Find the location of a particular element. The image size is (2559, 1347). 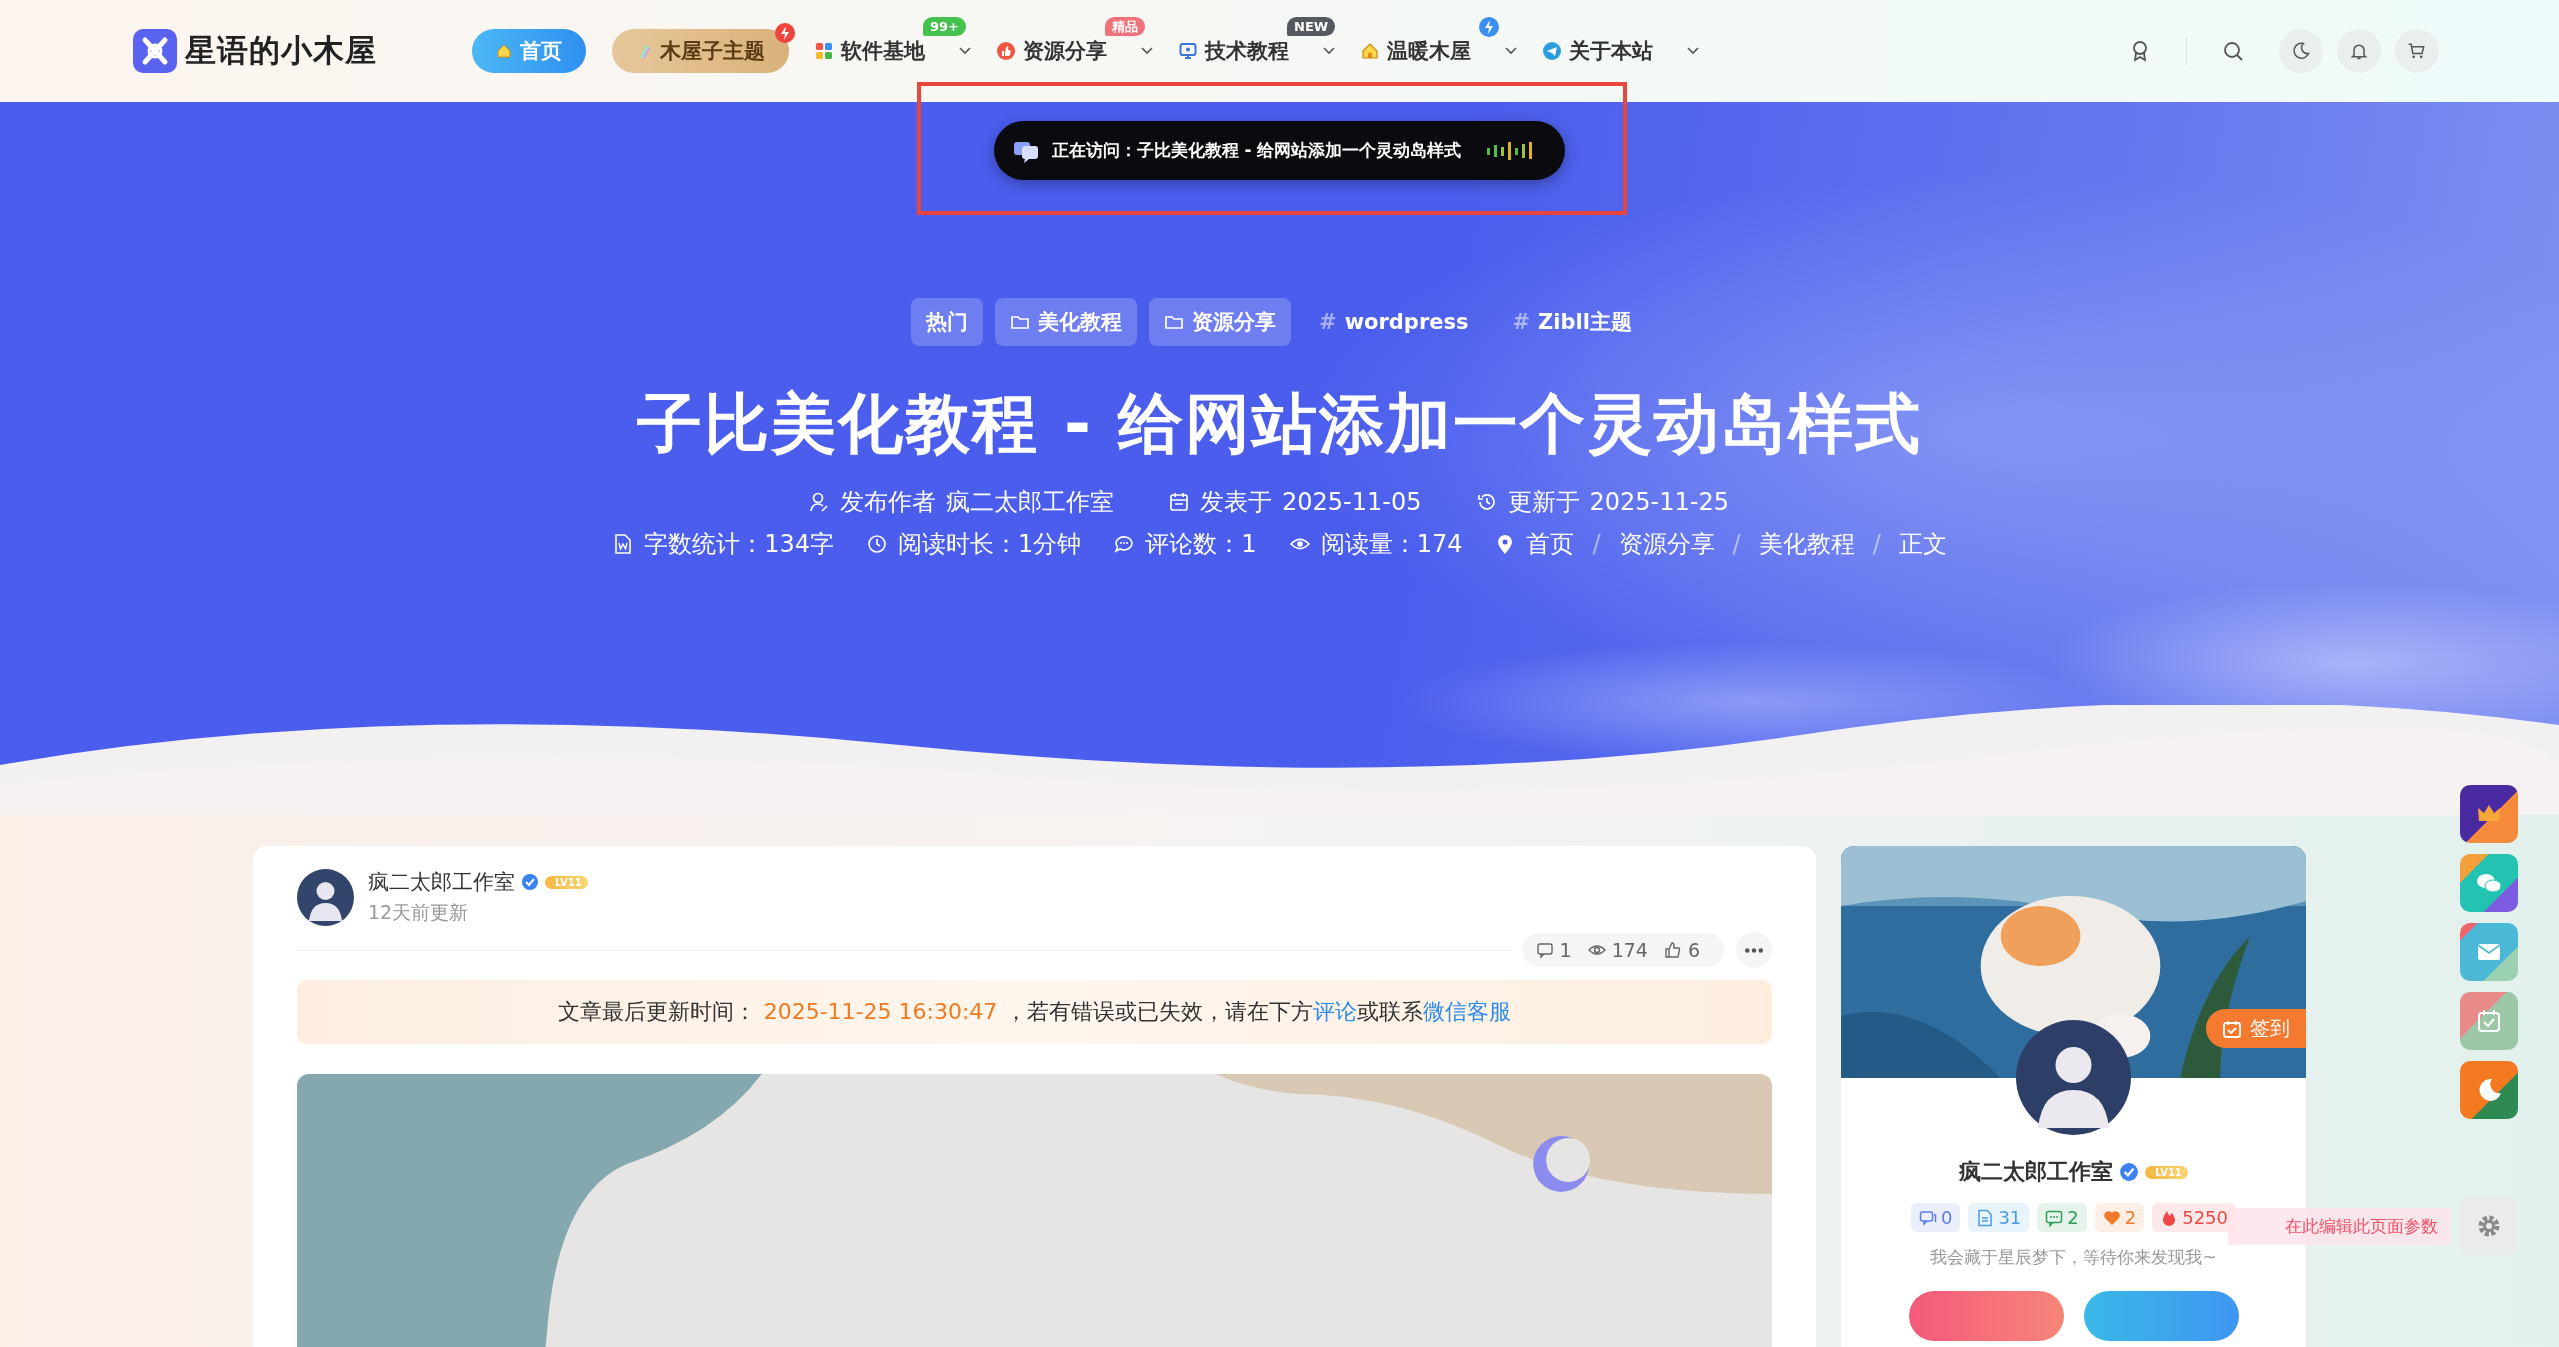

calendar-check-icon is located at coordinates (2232, 1028).